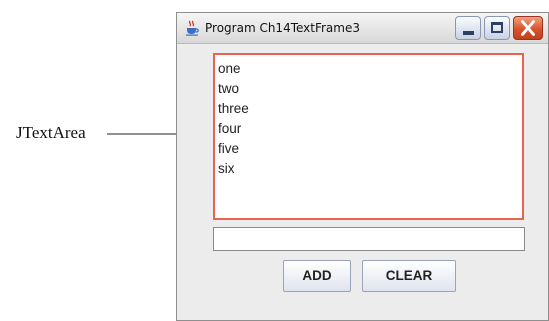  Describe the element at coordinates (229, 88) in the screenshot. I see `textarea-line: two` at that location.